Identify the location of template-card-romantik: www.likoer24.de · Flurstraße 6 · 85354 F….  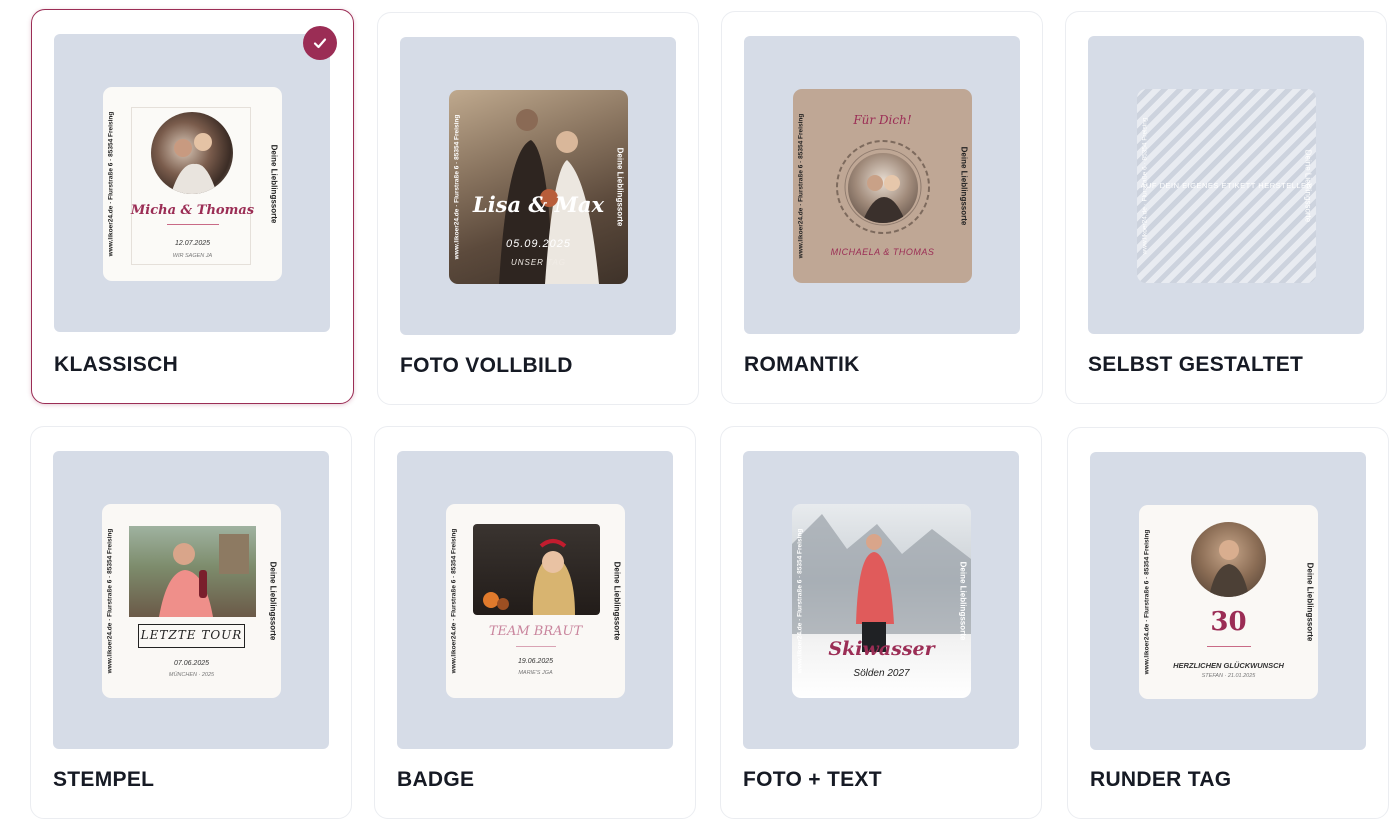
(882, 207).